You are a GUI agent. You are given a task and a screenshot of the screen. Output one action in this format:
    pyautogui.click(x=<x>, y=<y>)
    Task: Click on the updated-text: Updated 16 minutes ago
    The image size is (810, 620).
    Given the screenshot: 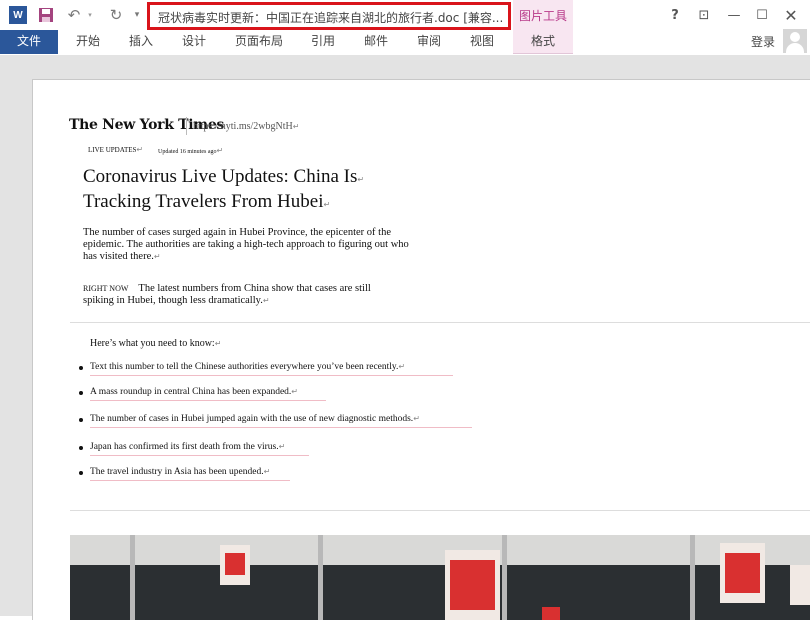 What is the action you would take?
    pyautogui.click(x=187, y=152)
    